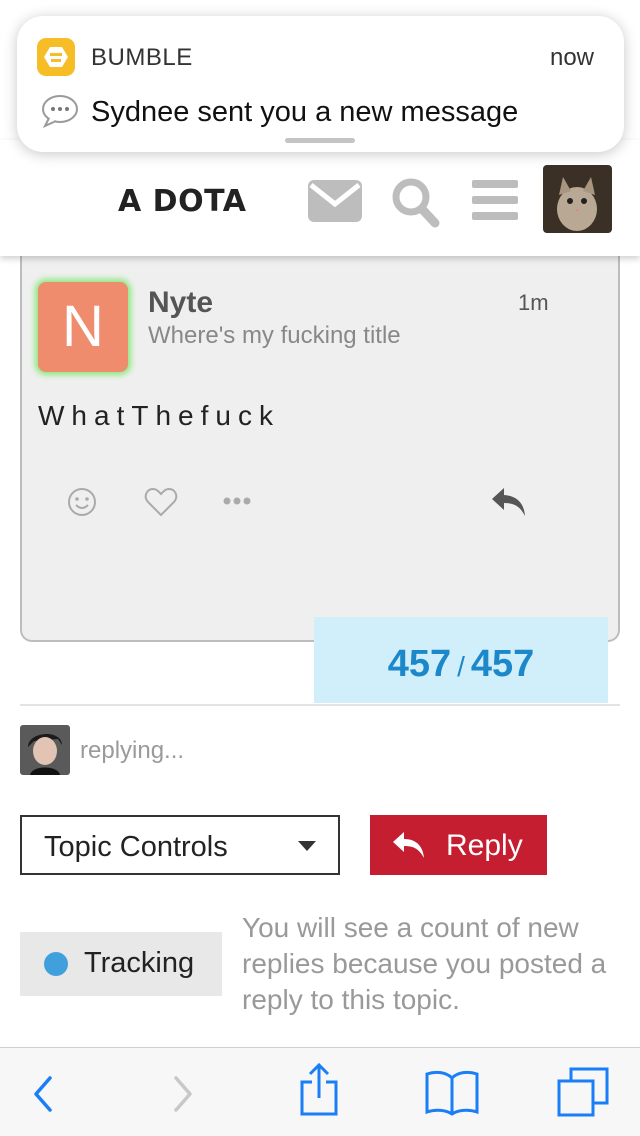 The image size is (640, 1136). I want to click on tracking-status-dot, so click(56, 964).